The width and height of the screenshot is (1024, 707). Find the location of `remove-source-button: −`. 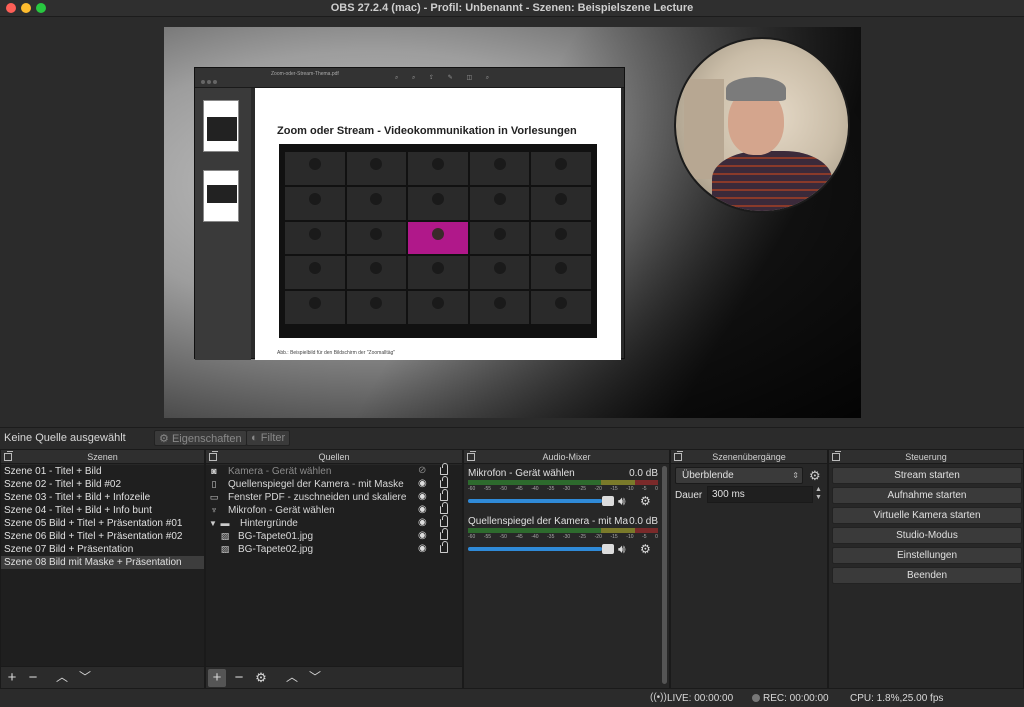

remove-source-button: − is located at coordinates (239, 678).